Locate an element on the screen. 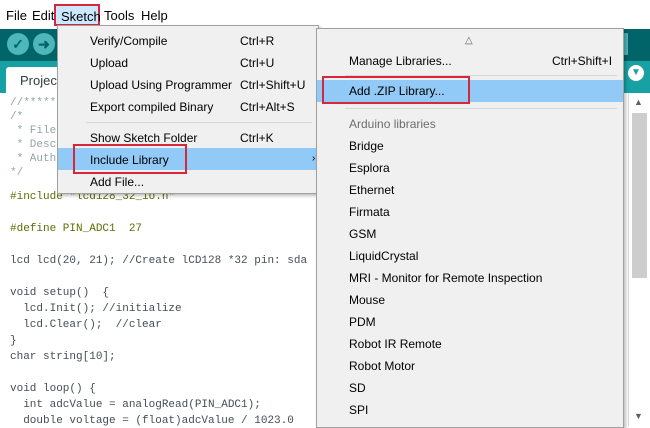 This screenshot has height=428, width=650. menu-item-shortcut: Ctrl+R is located at coordinates (257, 41).